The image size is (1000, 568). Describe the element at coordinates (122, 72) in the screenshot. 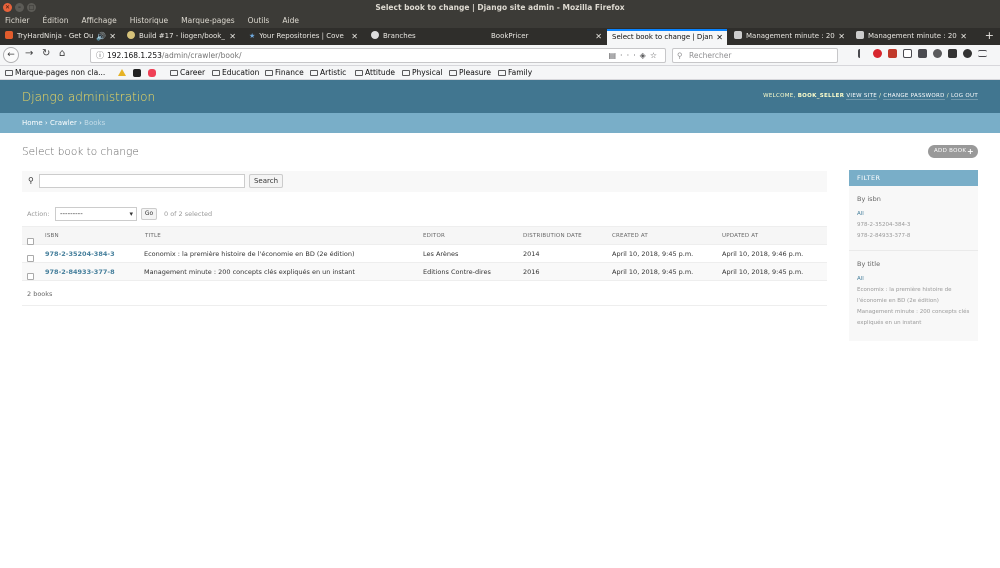

I see `google-drive-icon` at that location.